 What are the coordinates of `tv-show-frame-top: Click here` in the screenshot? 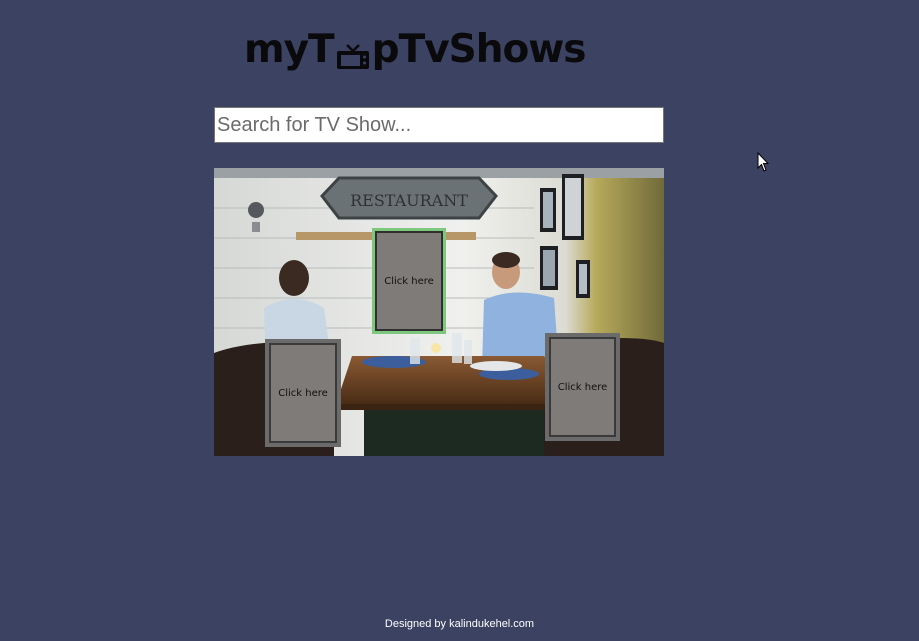 It's located at (409, 281).